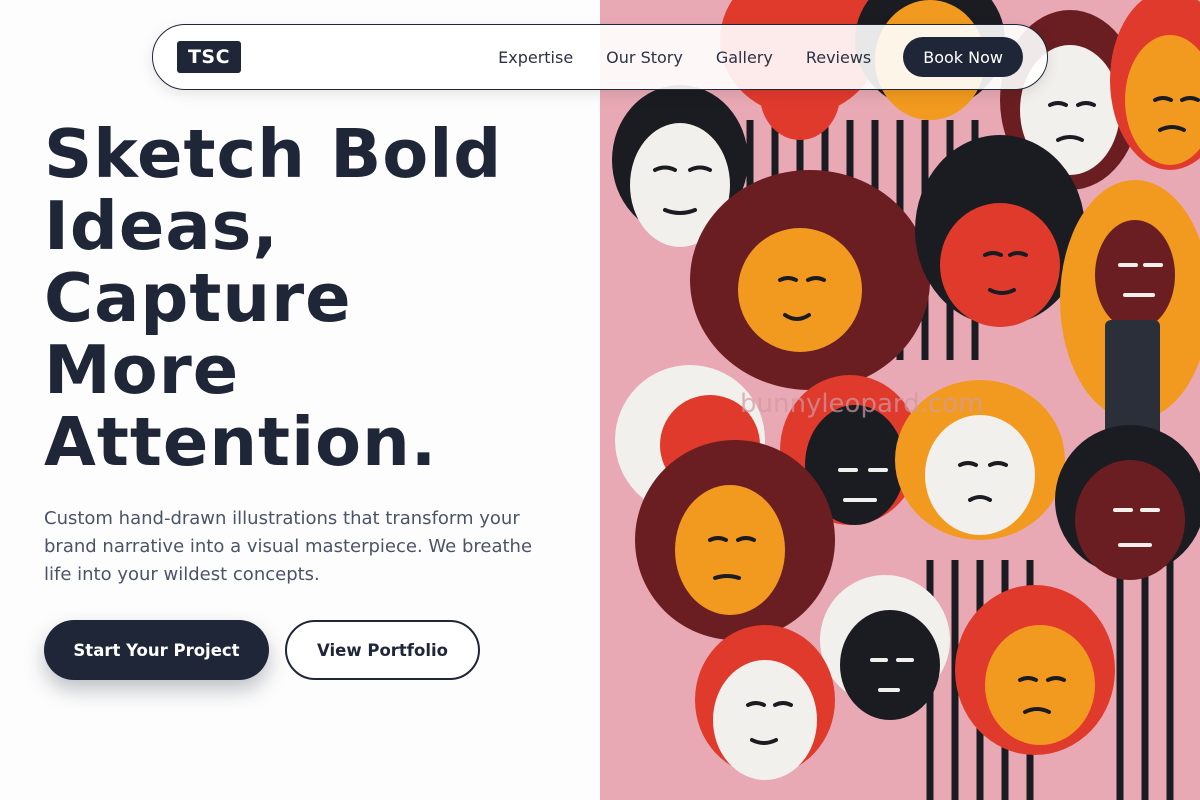 The image size is (1200, 800). What do you see at coordinates (156, 650) in the screenshot?
I see `start-project-button: Start Your Project` at bounding box center [156, 650].